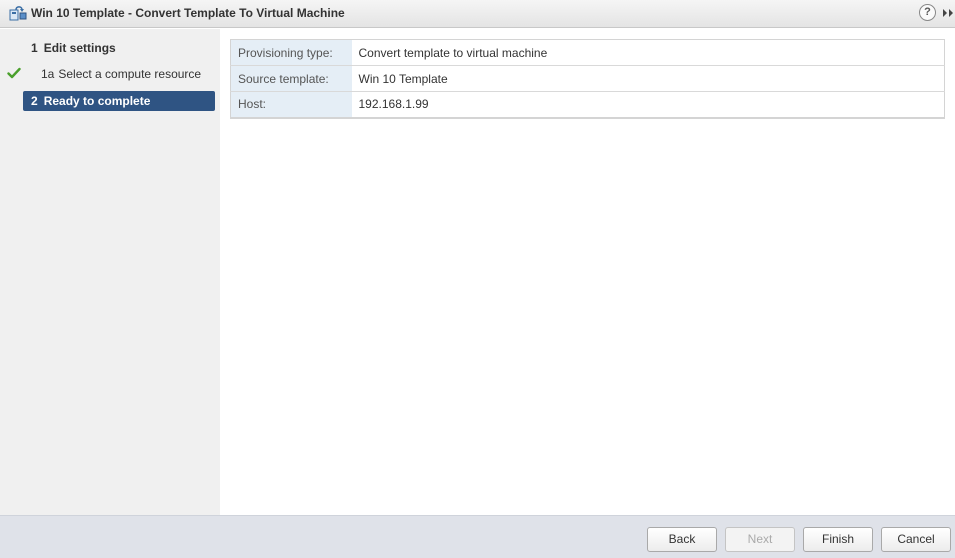 The image size is (955, 558). I want to click on checkmark-icon, so click(14, 73).